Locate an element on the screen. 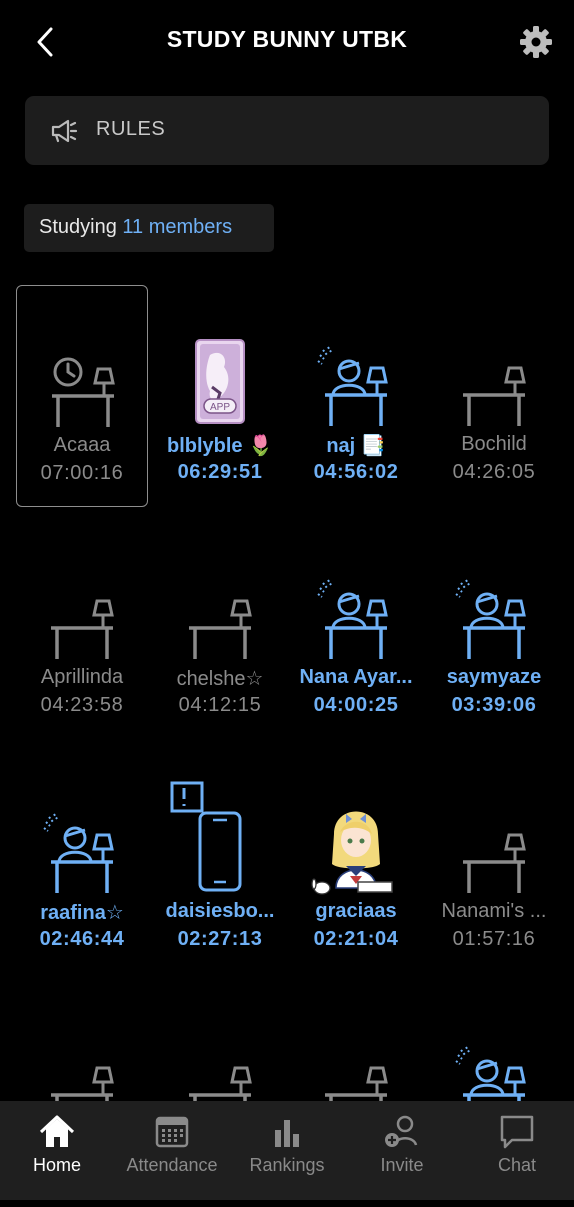  member-study-time: 02:27:13 is located at coordinates (220, 939).